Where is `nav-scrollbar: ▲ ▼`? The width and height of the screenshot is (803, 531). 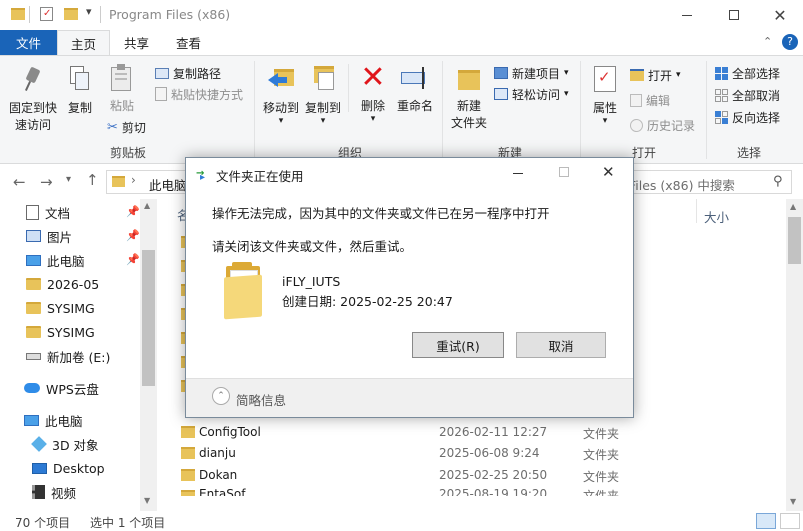
nav-scrollbar: ▲ ▼ is located at coordinates (148, 355).